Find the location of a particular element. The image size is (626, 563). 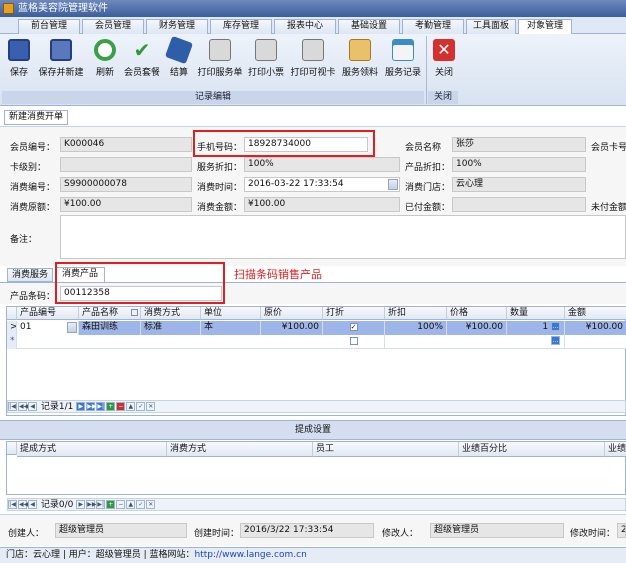

consume-mode-cell: 标准 is located at coordinates (171, 328).